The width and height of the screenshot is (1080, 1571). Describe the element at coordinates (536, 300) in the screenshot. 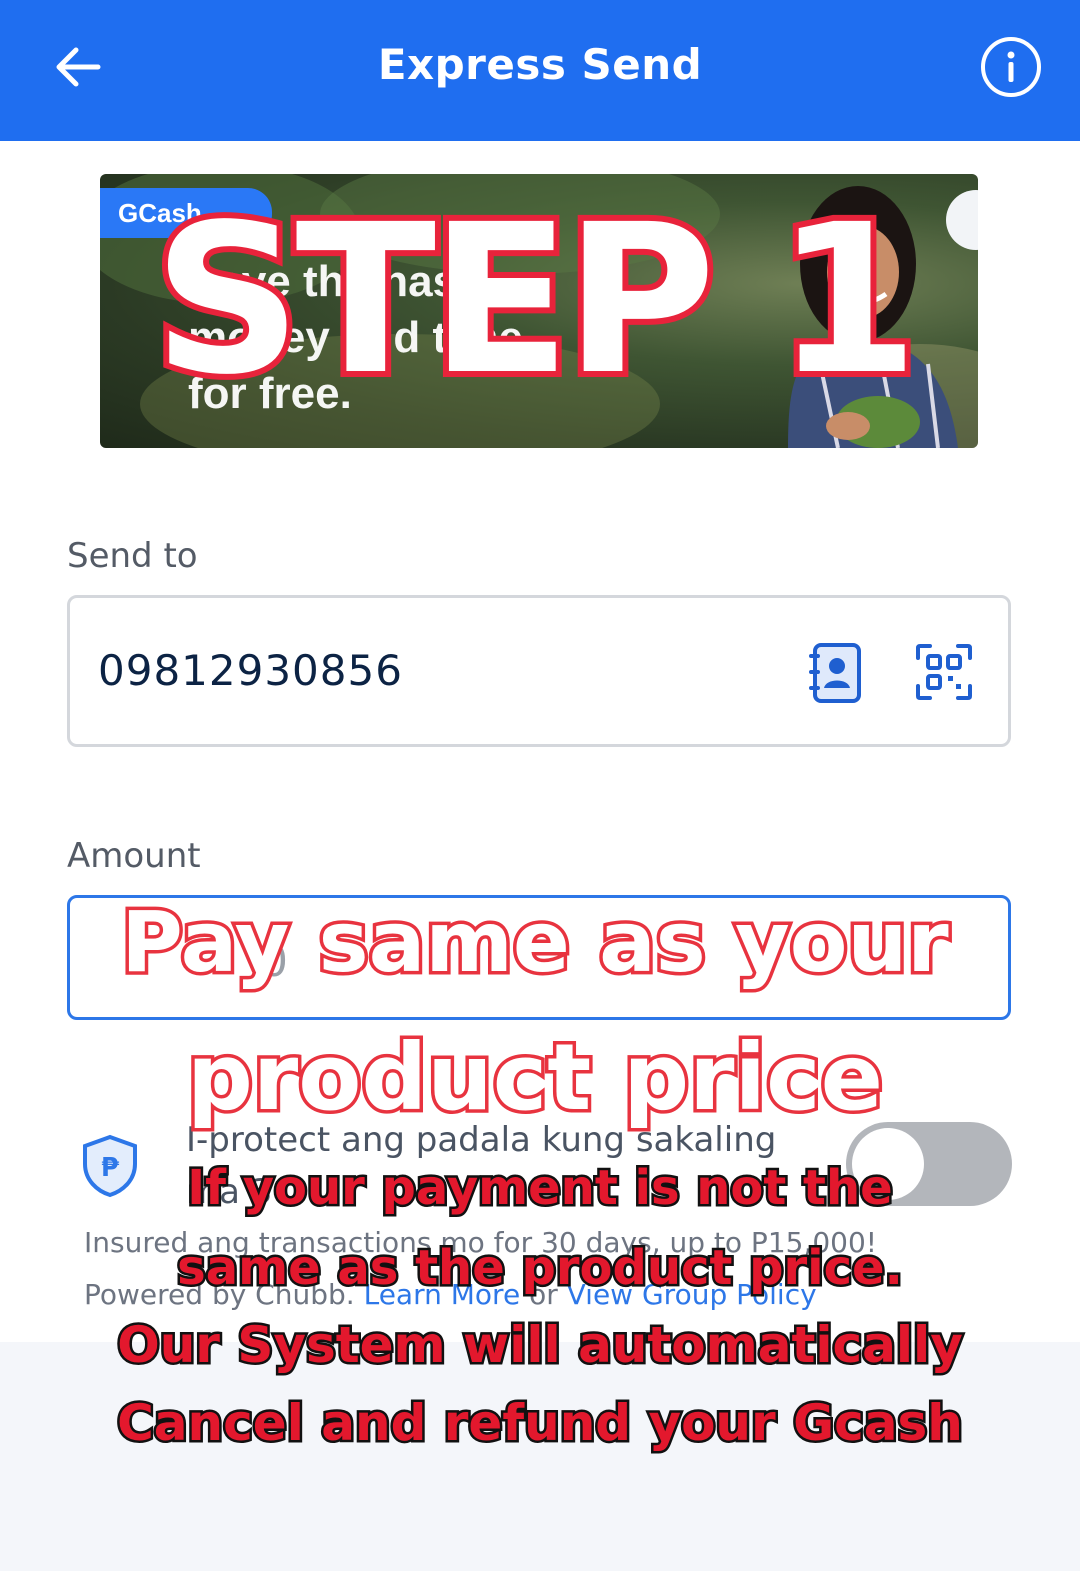

I see `step-overlay-title: STEP 1` at that location.